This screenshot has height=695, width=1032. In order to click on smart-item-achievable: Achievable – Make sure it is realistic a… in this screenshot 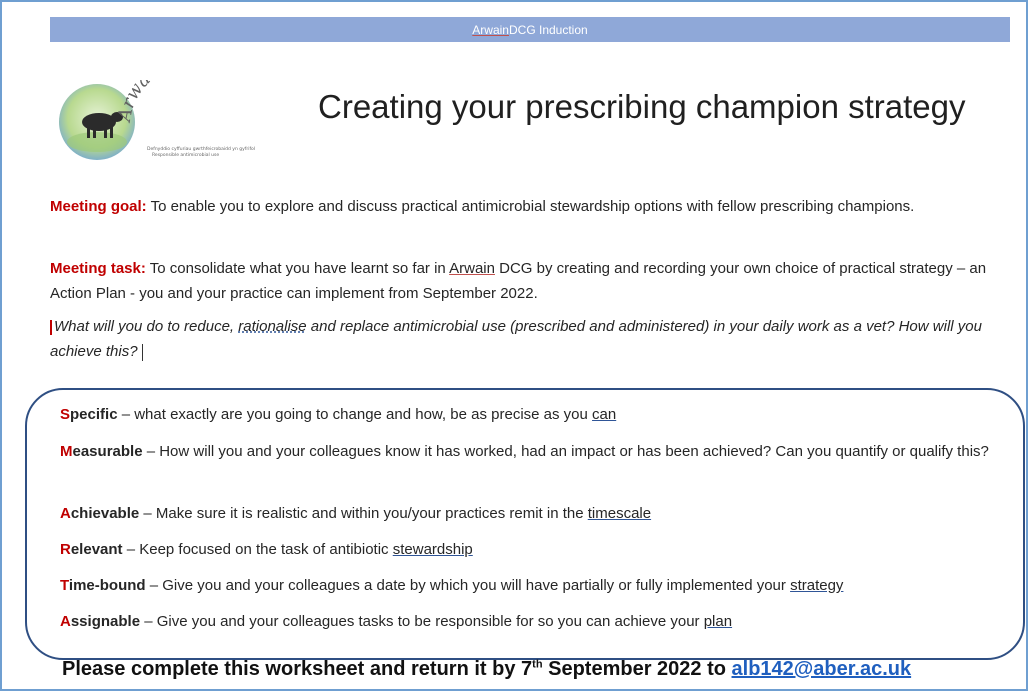, I will do `click(530, 514)`.